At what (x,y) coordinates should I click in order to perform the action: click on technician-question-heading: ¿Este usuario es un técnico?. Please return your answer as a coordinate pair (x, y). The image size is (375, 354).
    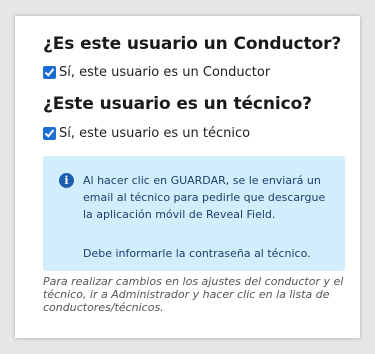
    Looking at the image, I should click on (177, 104).